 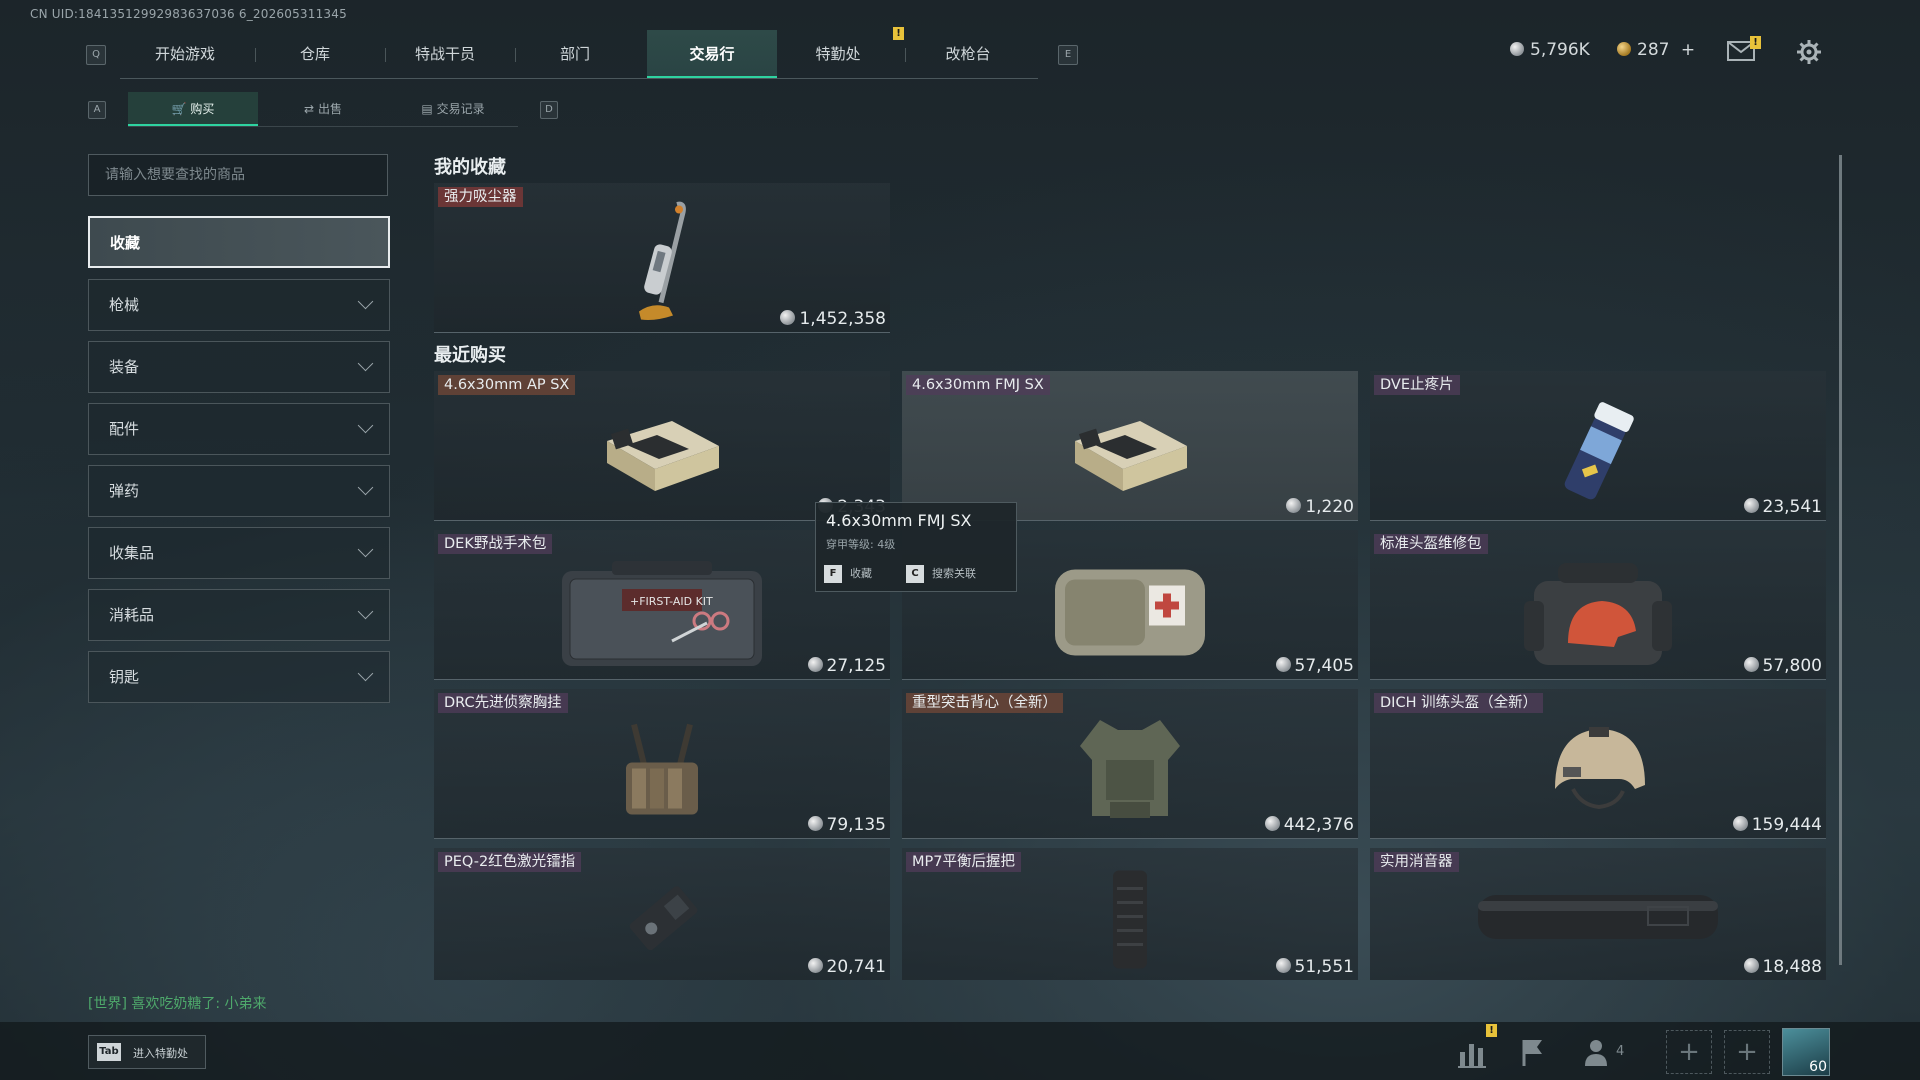 I want to click on mail-alert-icon: !, so click(x=1755, y=42).